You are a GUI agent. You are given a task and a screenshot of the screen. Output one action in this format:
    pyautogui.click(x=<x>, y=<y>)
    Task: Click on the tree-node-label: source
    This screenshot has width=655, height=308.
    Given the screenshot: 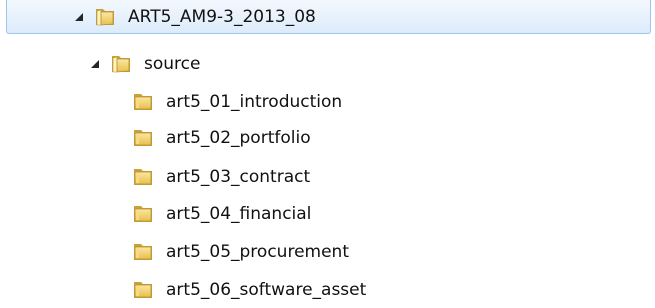 What is the action you would take?
    pyautogui.click(x=172, y=64)
    